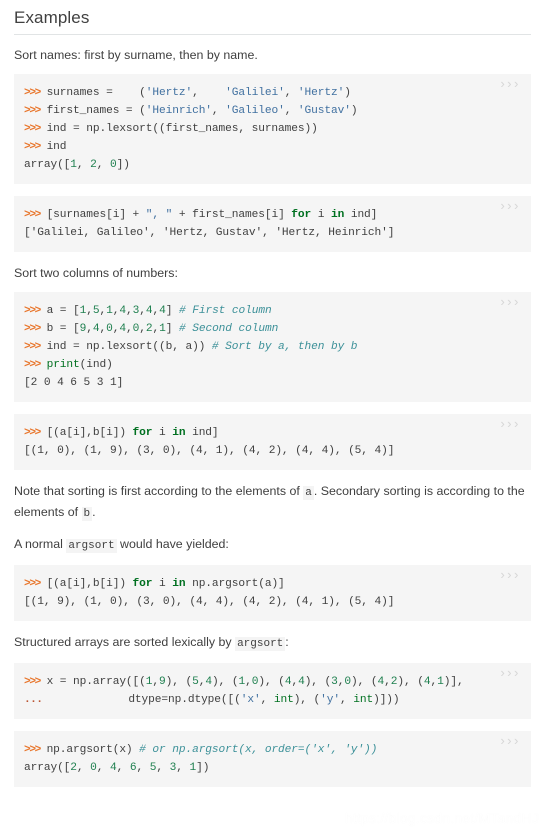 The width and height of the screenshot is (545, 832). I want to click on paragraph-text-part-1: A normal, so click(40, 544).